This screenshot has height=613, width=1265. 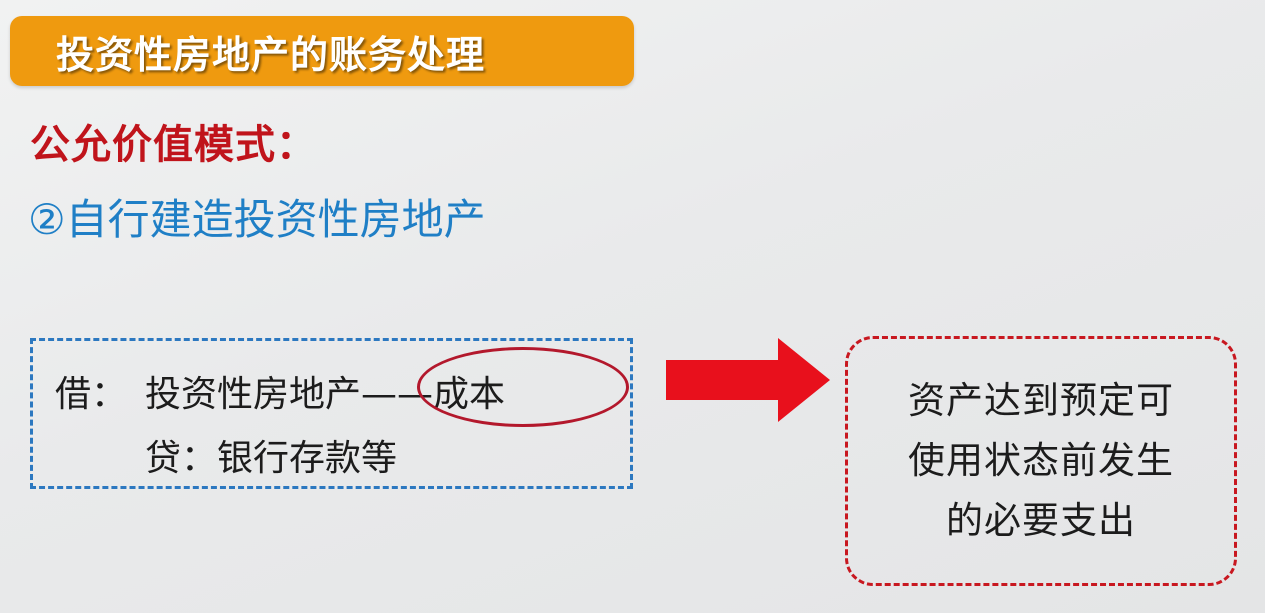 I want to click on sub-heading: ②自行建造投资性房地产, so click(x=257, y=219).